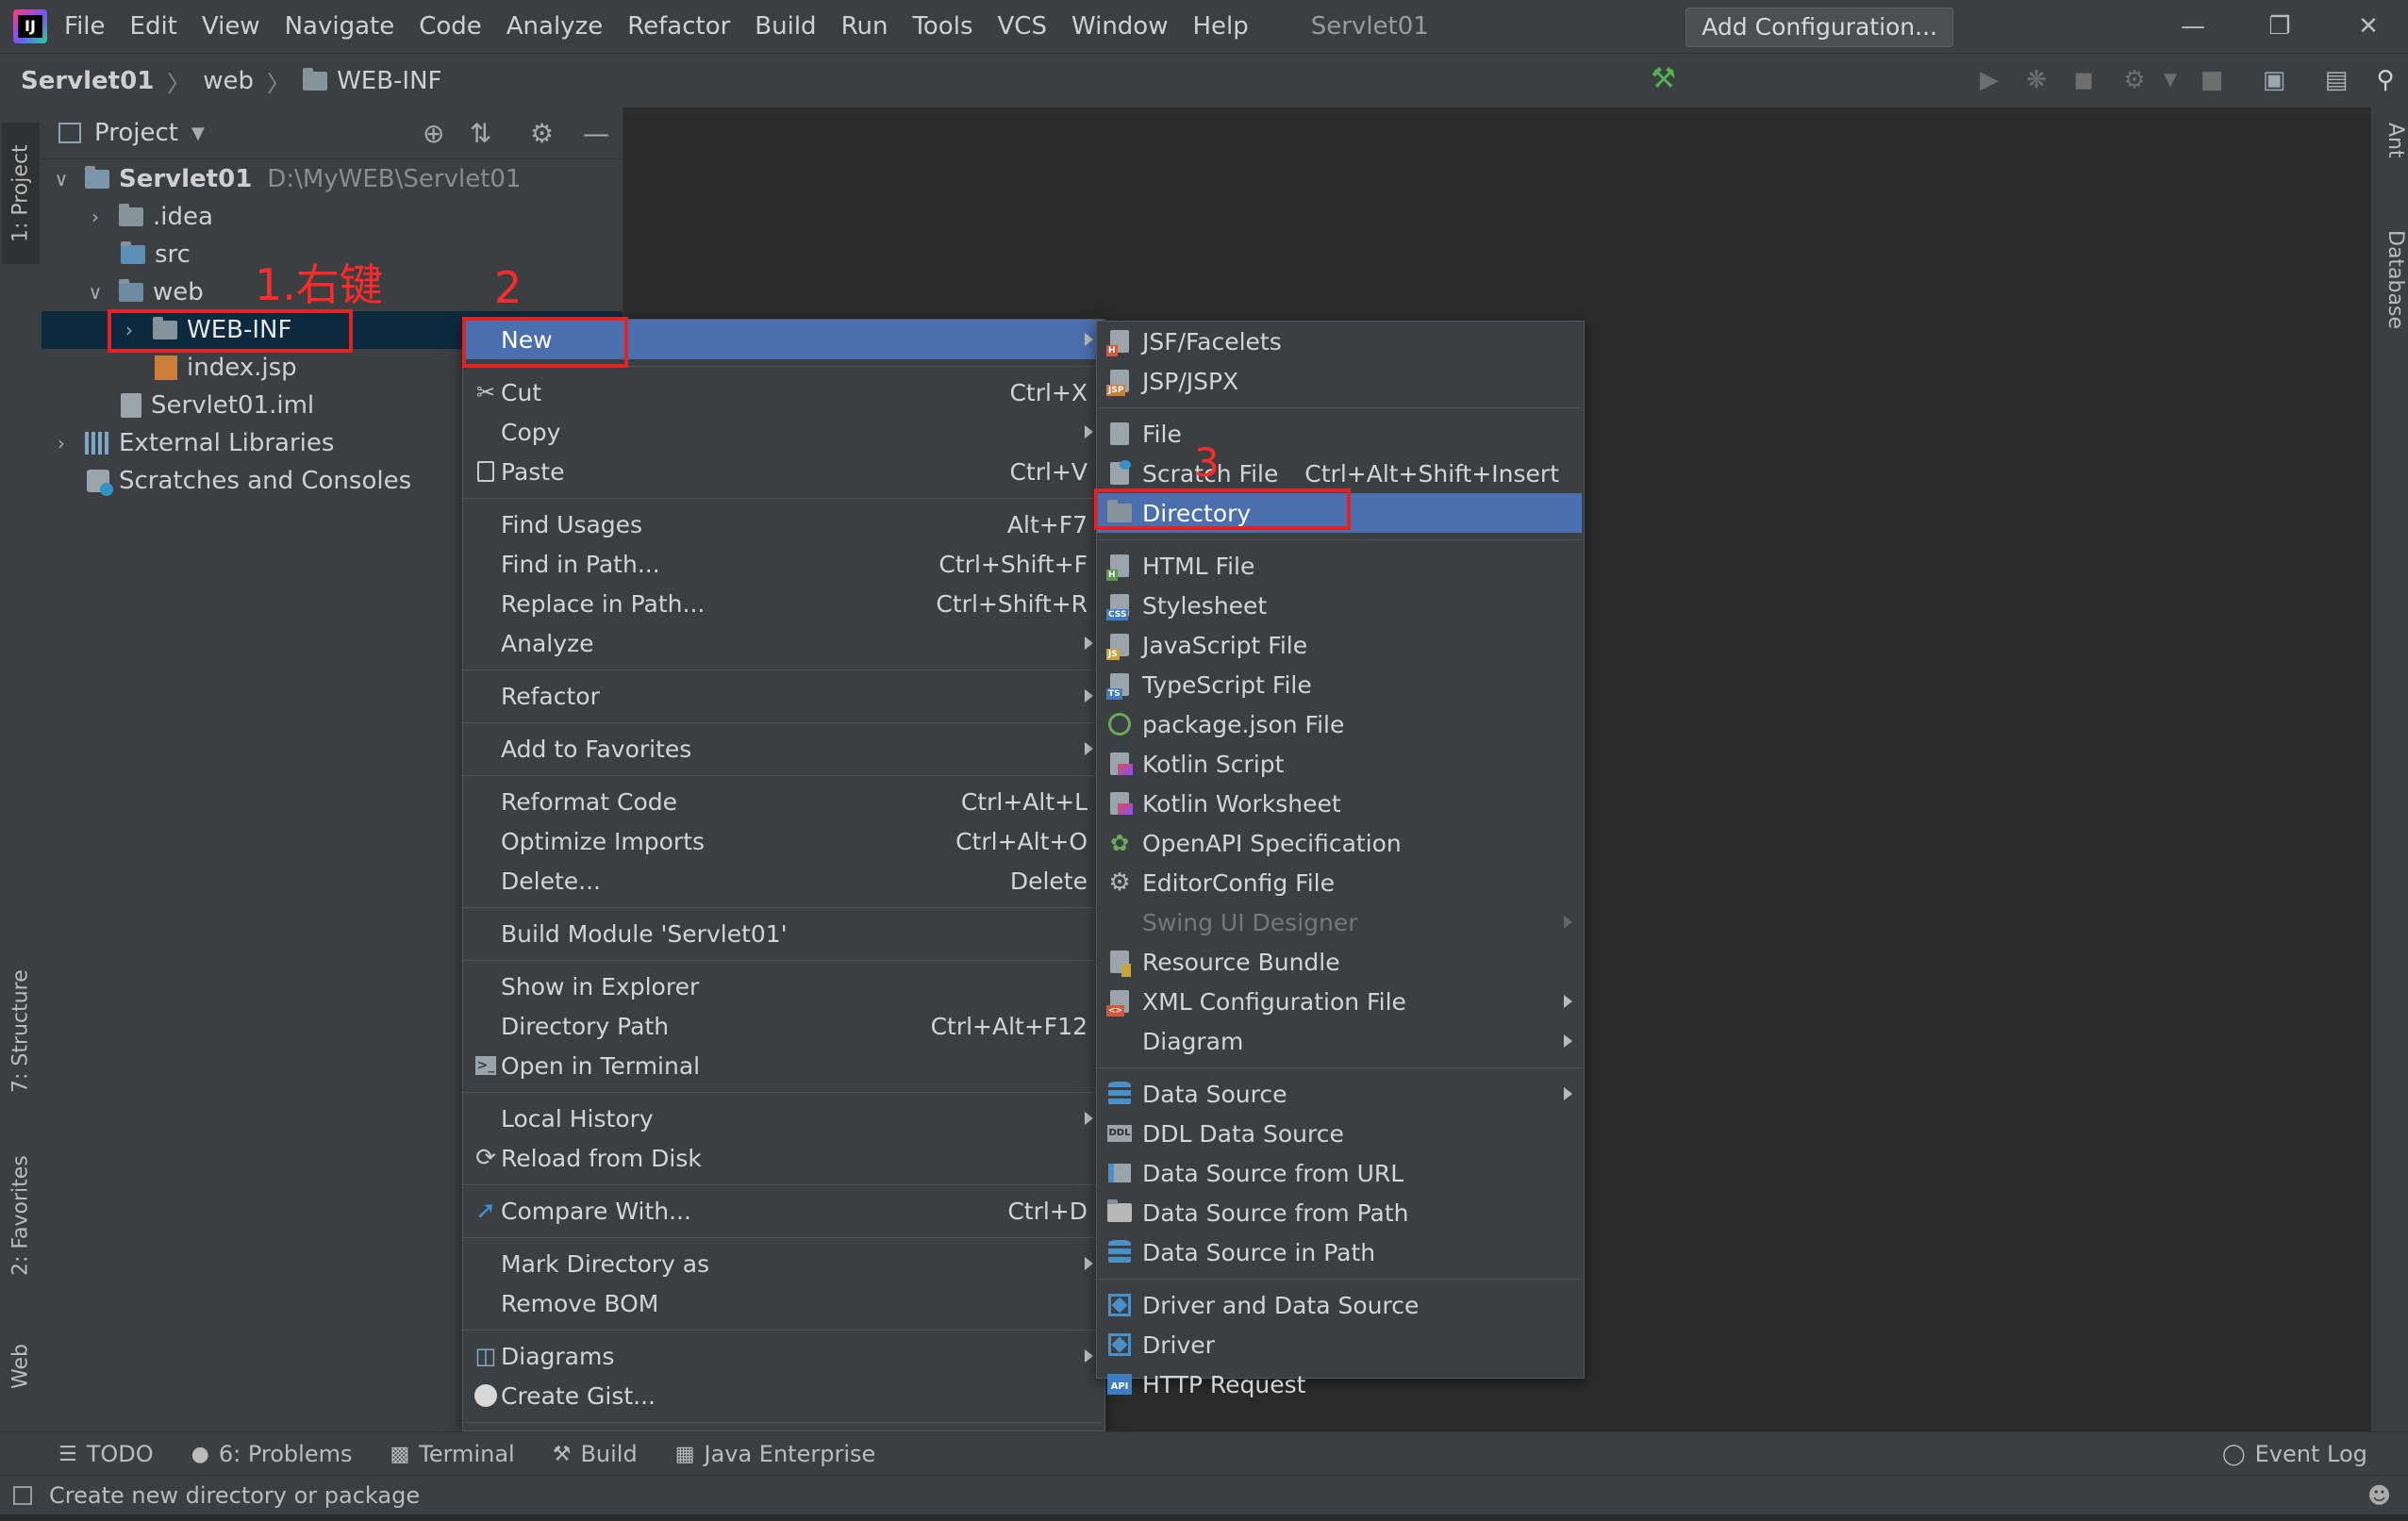 The image size is (2408, 1521). Describe the element at coordinates (1340, 434) in the screenshot. I see `new-menu-item-file: File` at that location.